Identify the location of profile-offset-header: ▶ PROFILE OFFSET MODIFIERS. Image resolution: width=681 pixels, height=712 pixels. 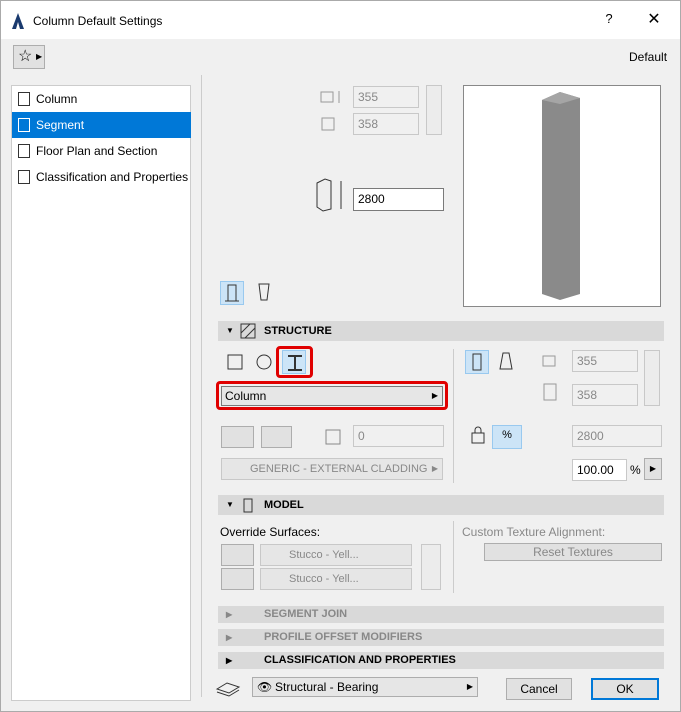
(441, 637).